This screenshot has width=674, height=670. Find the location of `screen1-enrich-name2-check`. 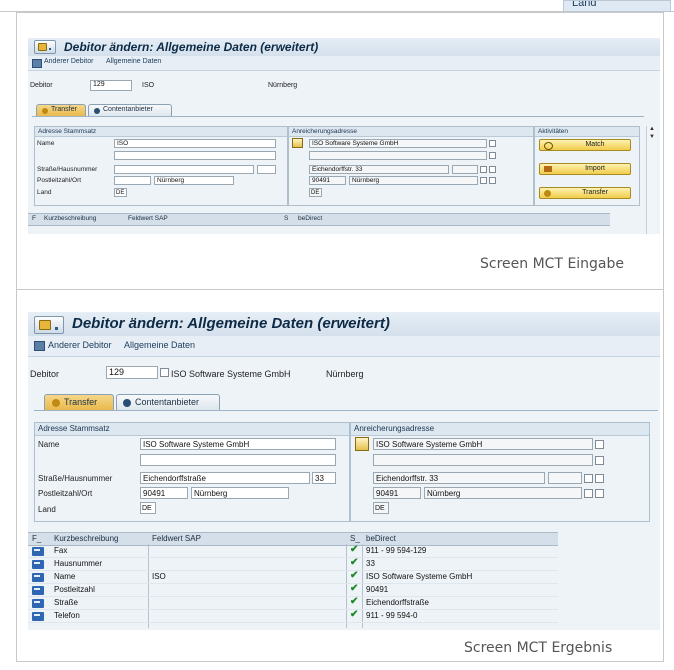

screen1-enrich-name2-check is located at coordinates (492, 155).